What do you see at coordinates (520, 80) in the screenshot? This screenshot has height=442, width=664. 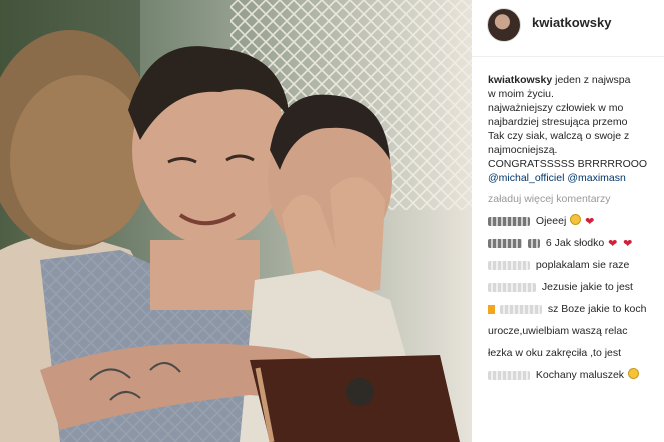 I see `caption-username: kwiatkowsky` at bounding box center [520, 80].